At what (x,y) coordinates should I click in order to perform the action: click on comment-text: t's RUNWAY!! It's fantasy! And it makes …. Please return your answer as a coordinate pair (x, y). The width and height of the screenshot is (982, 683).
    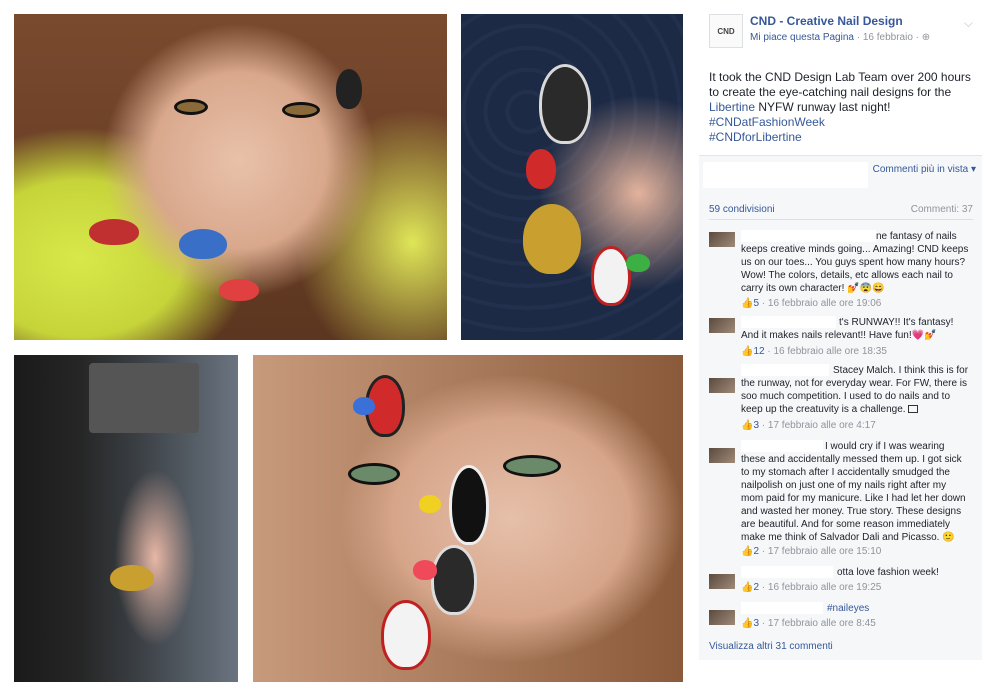
    Looking at the image, I should click on (847, 329).